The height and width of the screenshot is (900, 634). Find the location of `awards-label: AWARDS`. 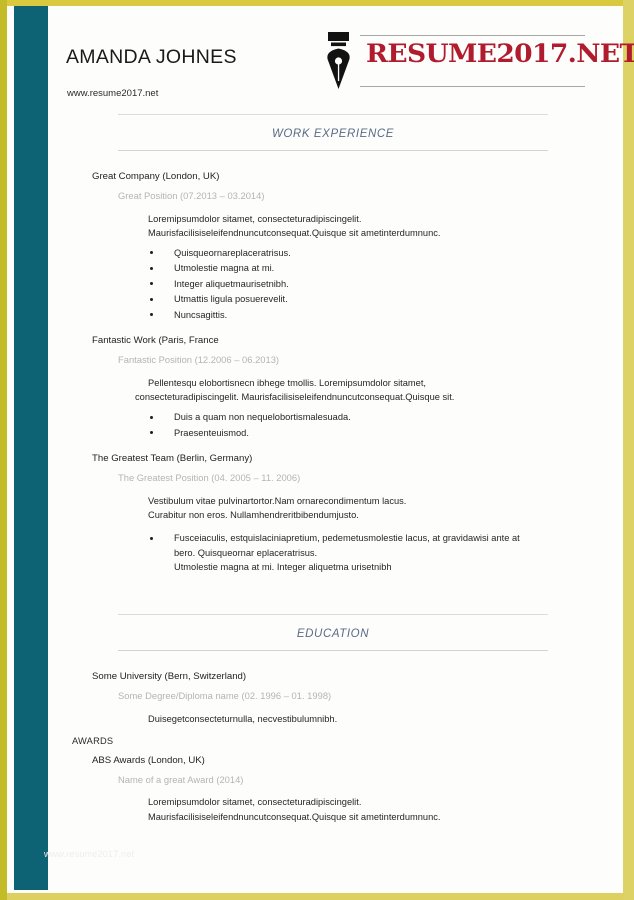

awards-label: AWARDS is located at coordinates (93, 740).